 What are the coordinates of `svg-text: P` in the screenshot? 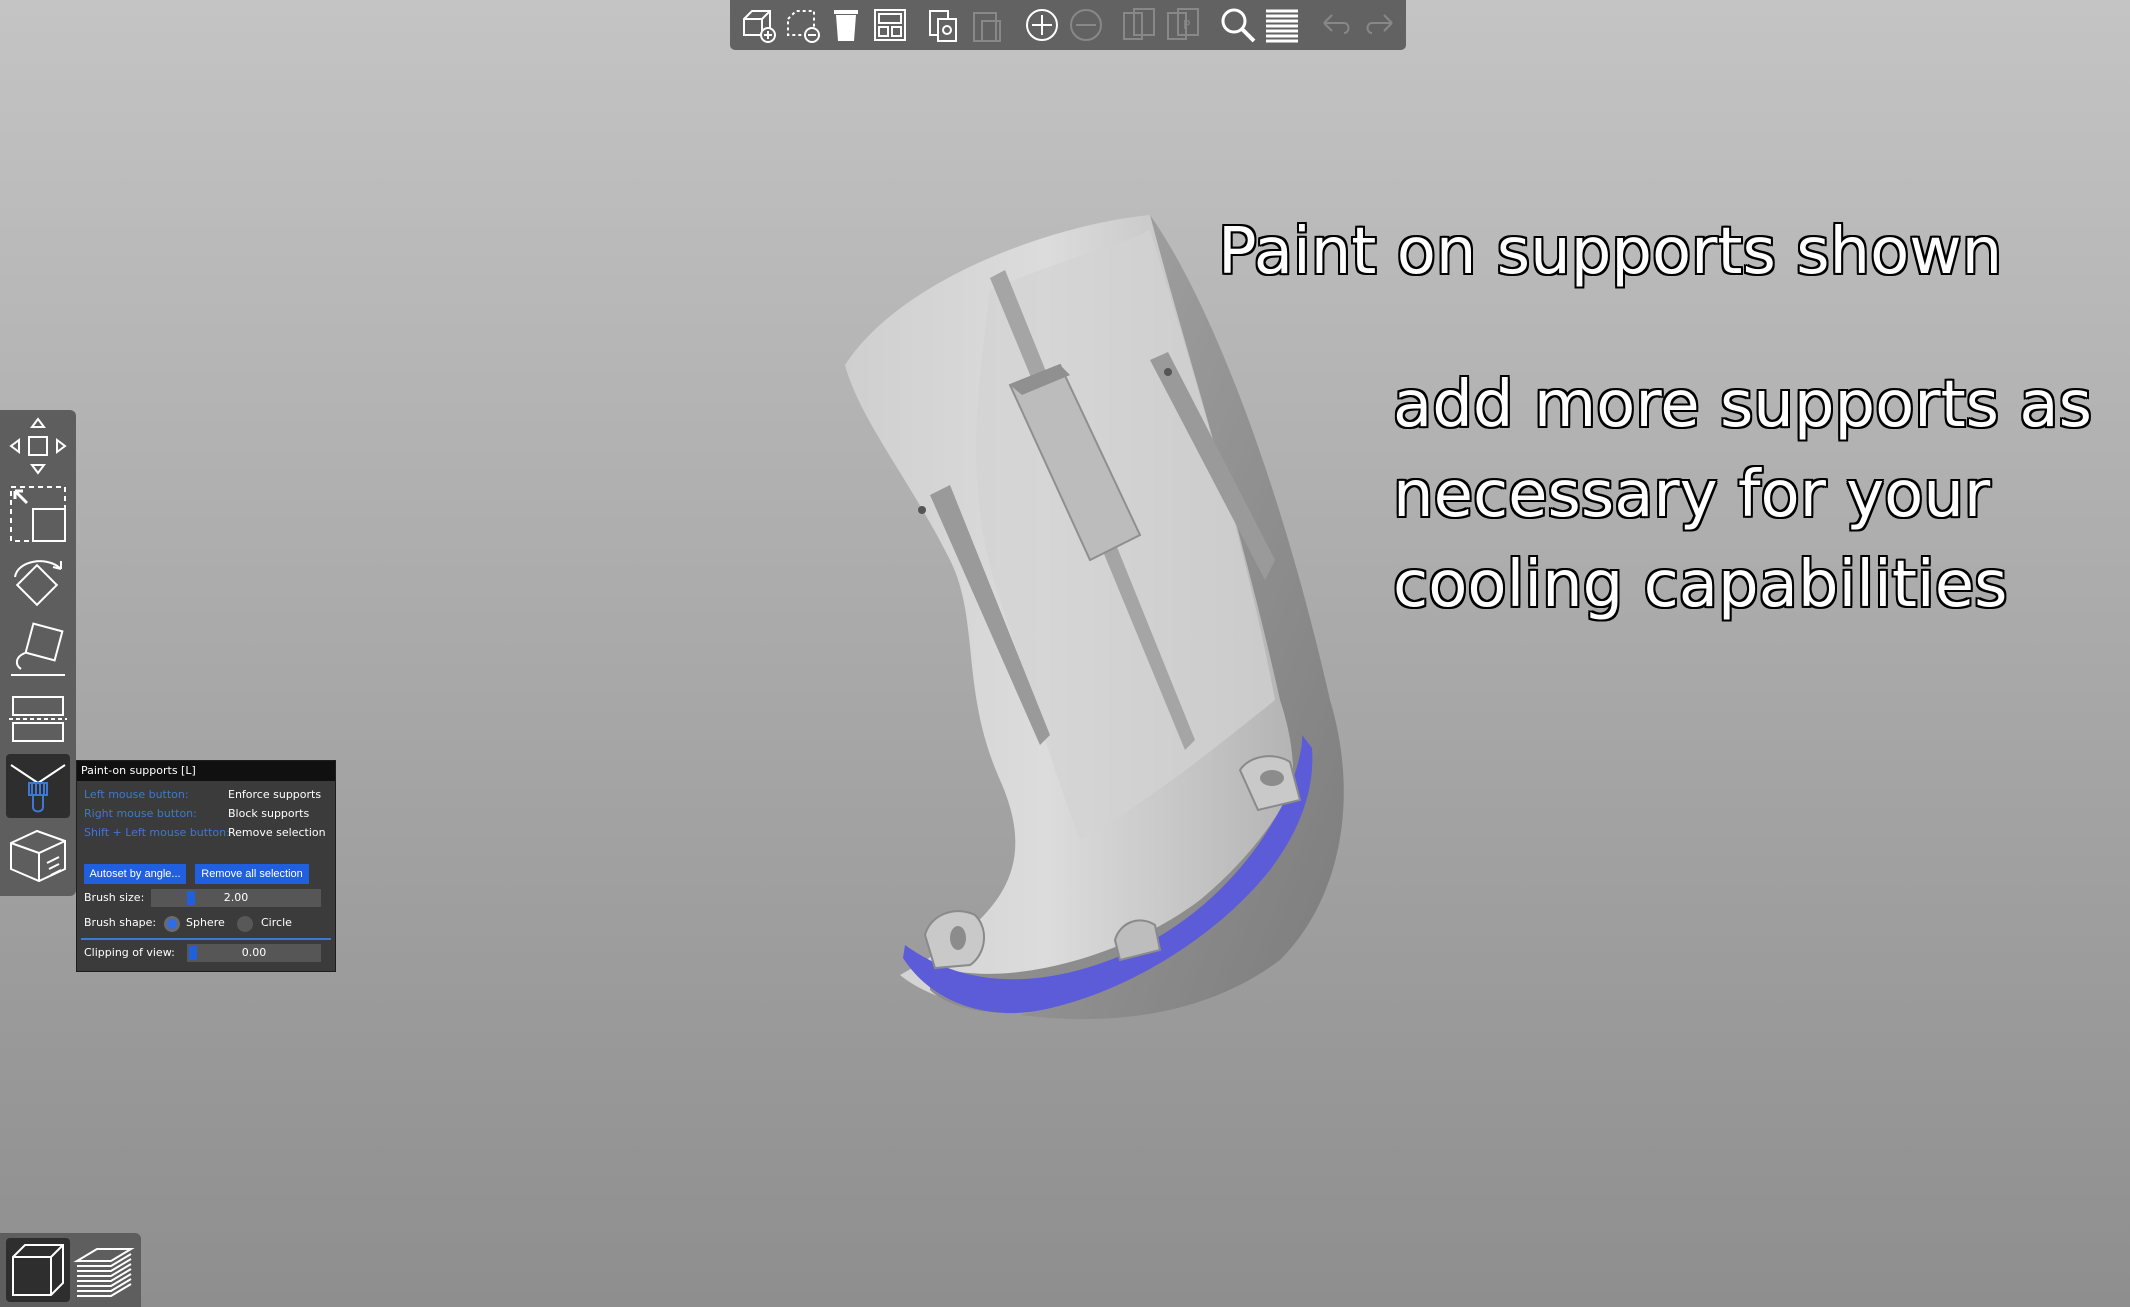 It's located at (1186, 25).